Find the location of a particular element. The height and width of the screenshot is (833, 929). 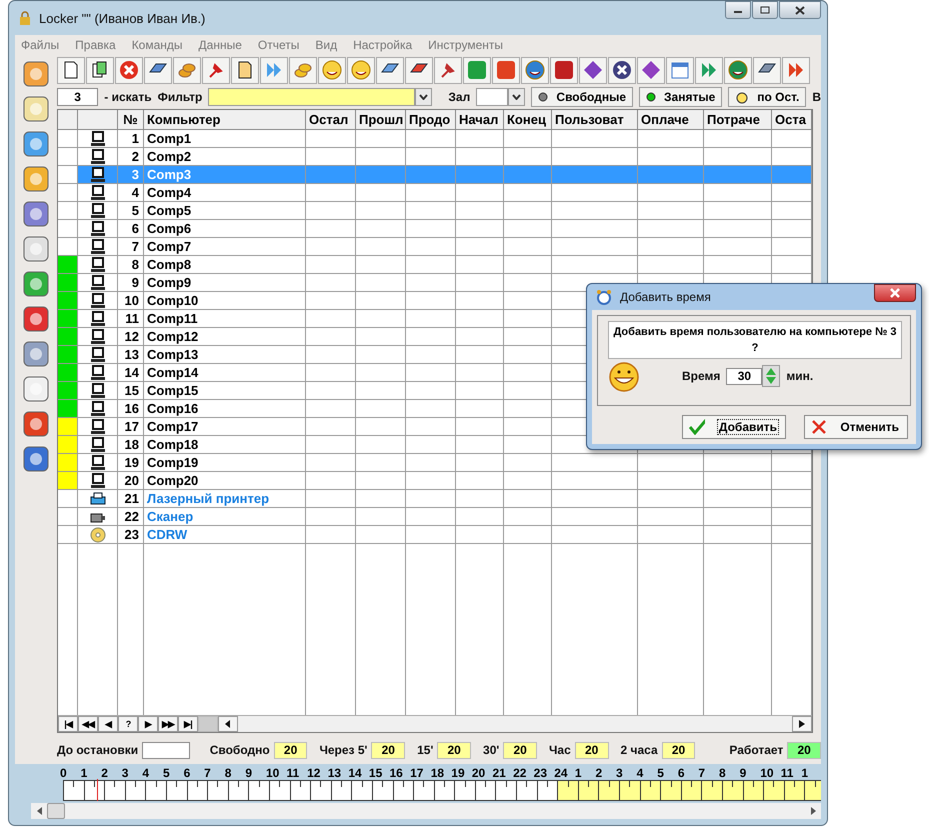

hour-label: 8 is located at coordinates (228, 773).